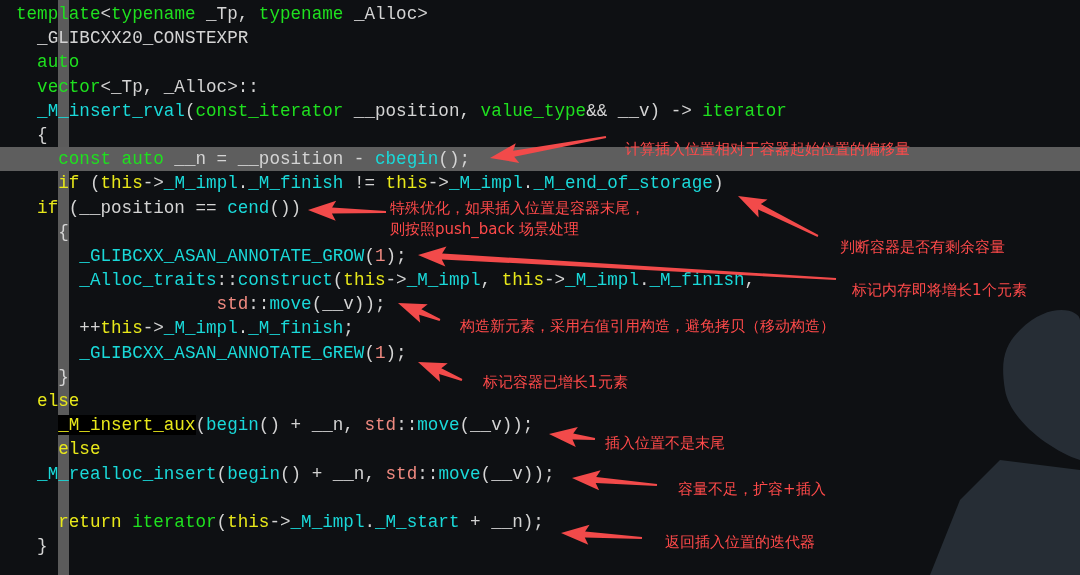 Image resolution: width=1080 pixels, height=575 pixels. I want to click on code-line: template<typename _Tp, typename _Alloc>, so click(222, 14).